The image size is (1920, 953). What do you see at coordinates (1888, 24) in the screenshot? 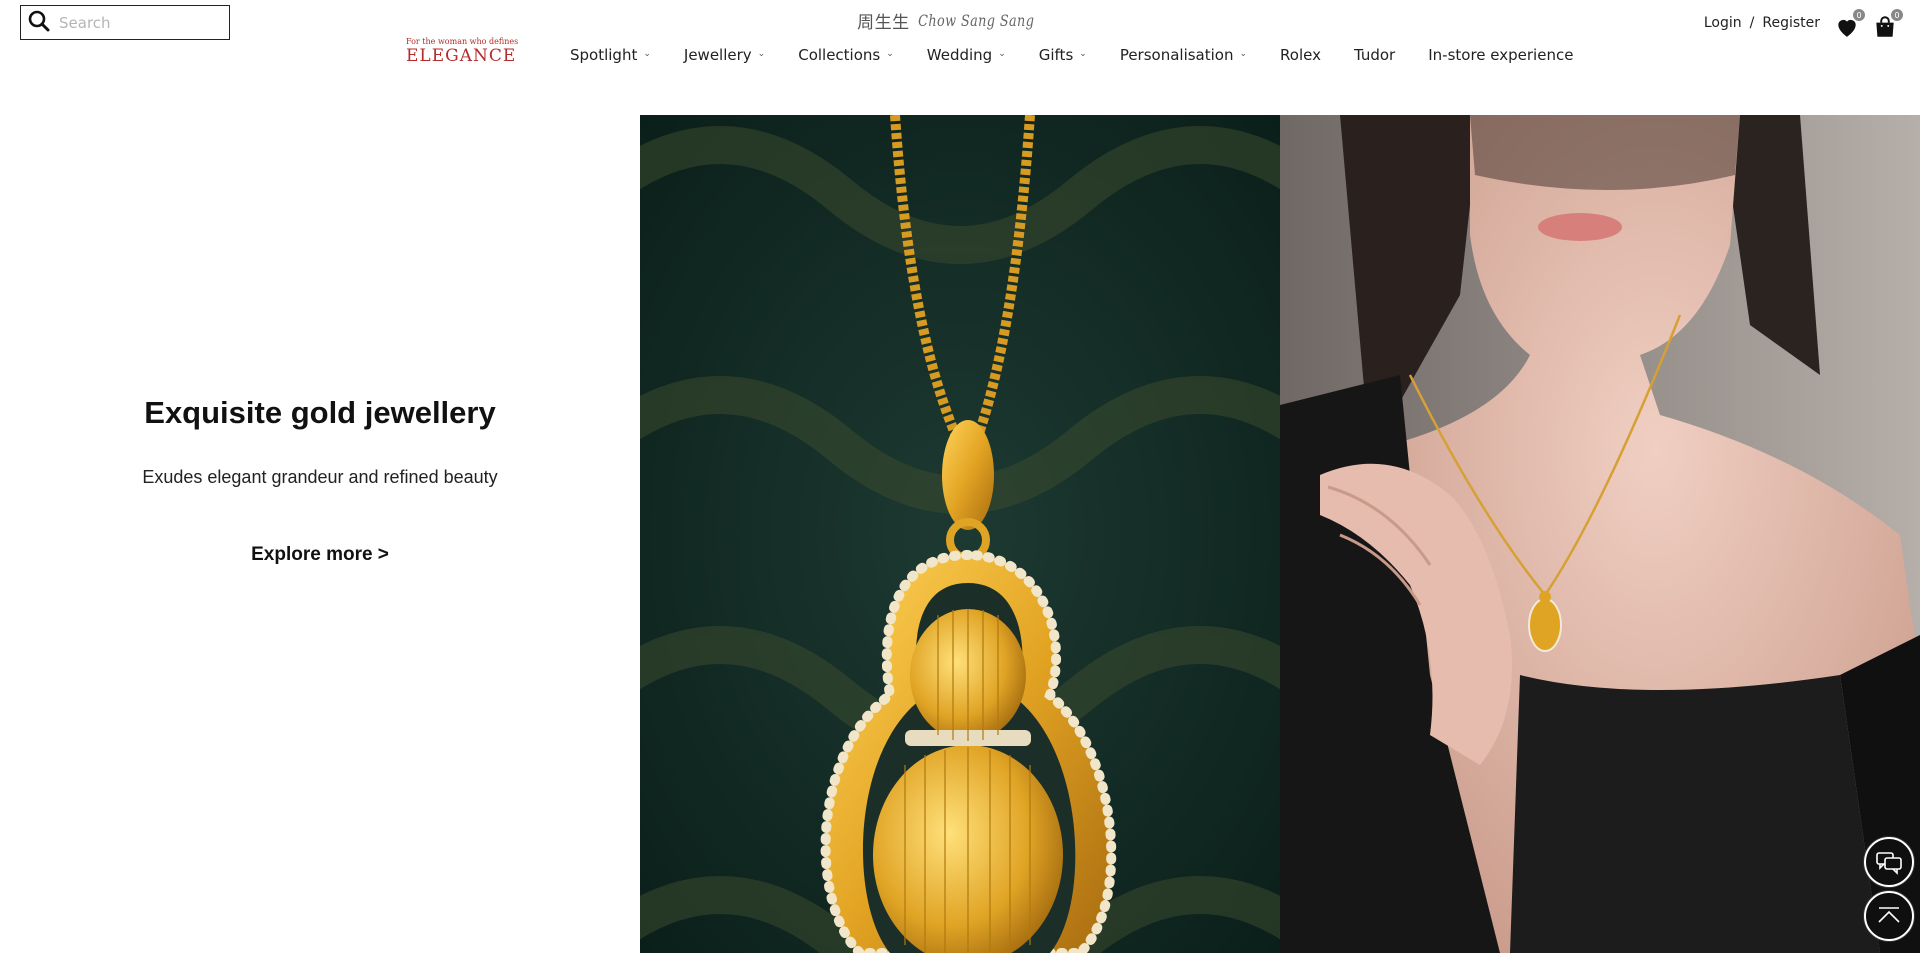
I see `cart-button: 0` at bounding box center [1888, 24].